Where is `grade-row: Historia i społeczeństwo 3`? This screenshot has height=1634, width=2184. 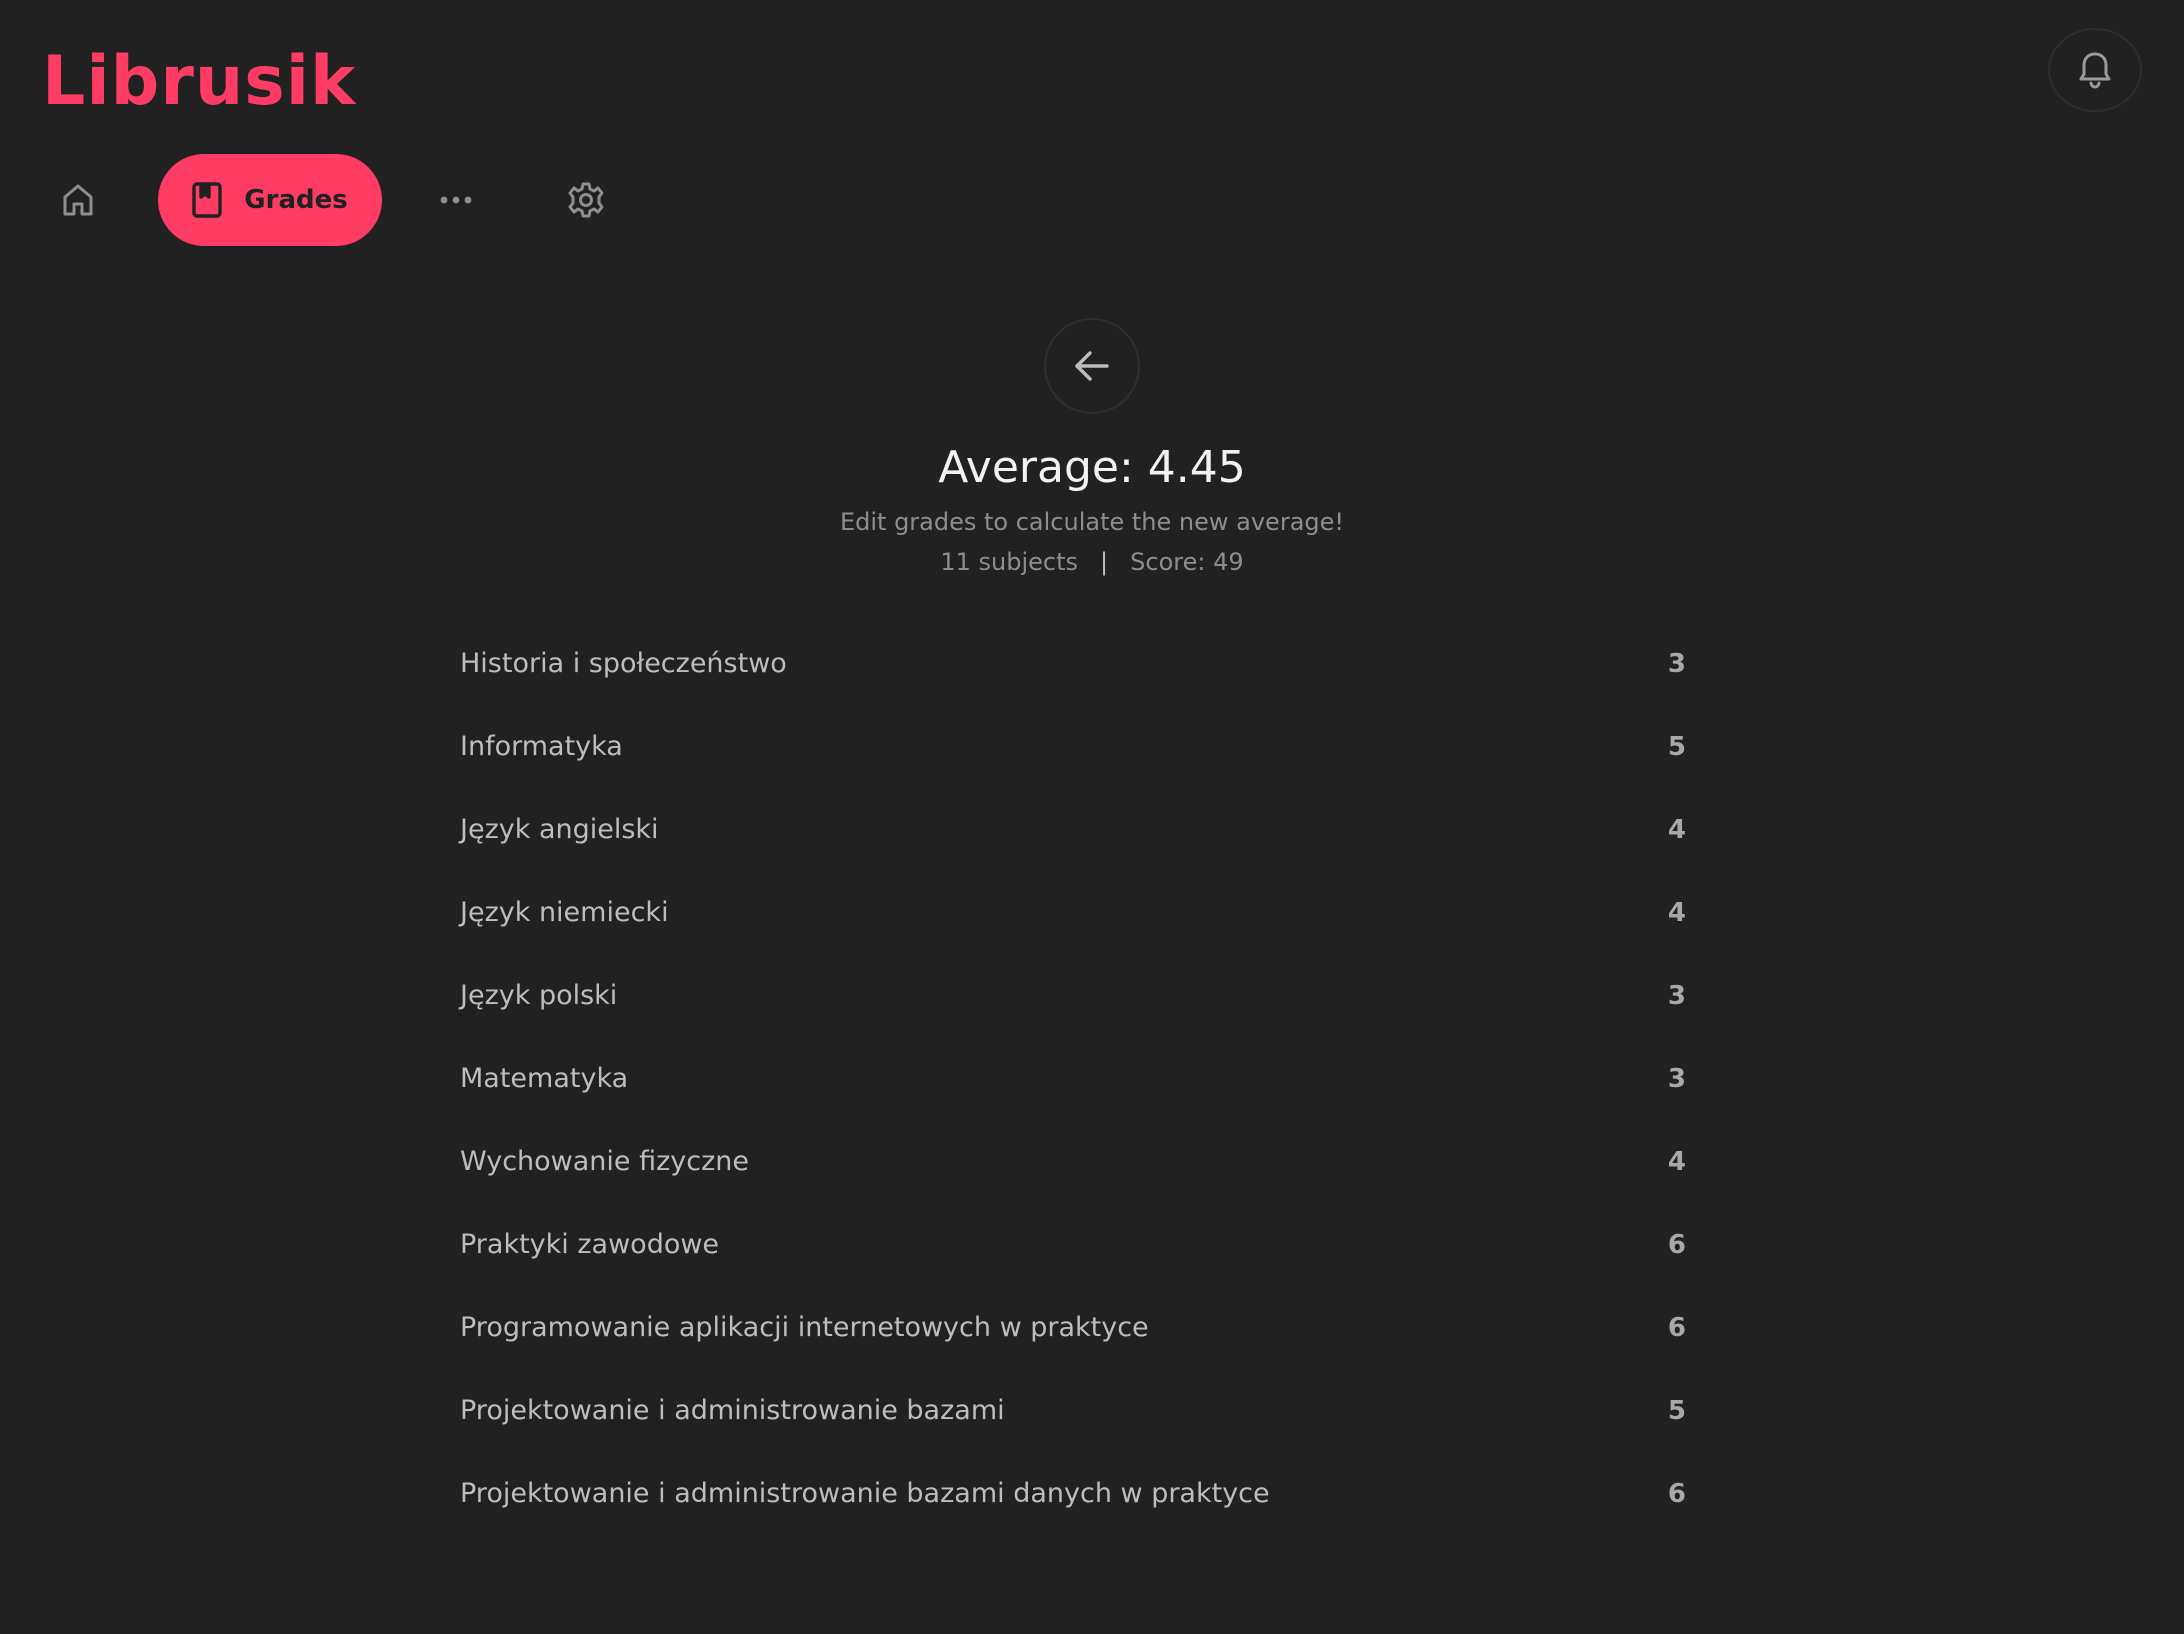
grade-row: Historia i społeczeństwo 3 is located at coordinates (1073, 663).